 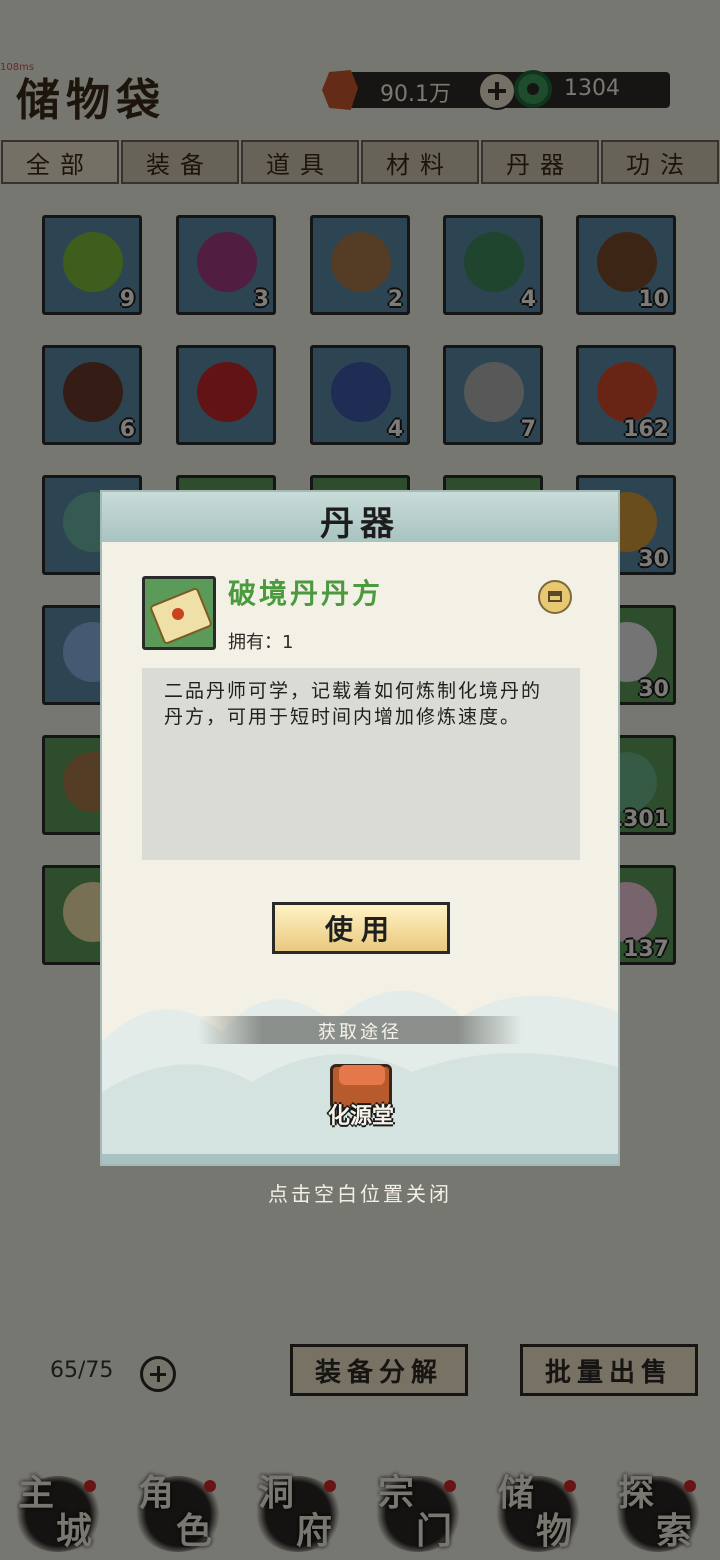 I want to click on inventory-slot: 9, so click(x=92, y=265).